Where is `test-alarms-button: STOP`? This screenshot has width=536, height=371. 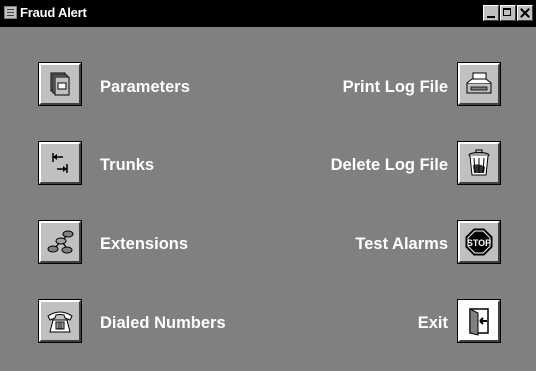 test-alarms-button: STOP is located at coordinates (479, 242).